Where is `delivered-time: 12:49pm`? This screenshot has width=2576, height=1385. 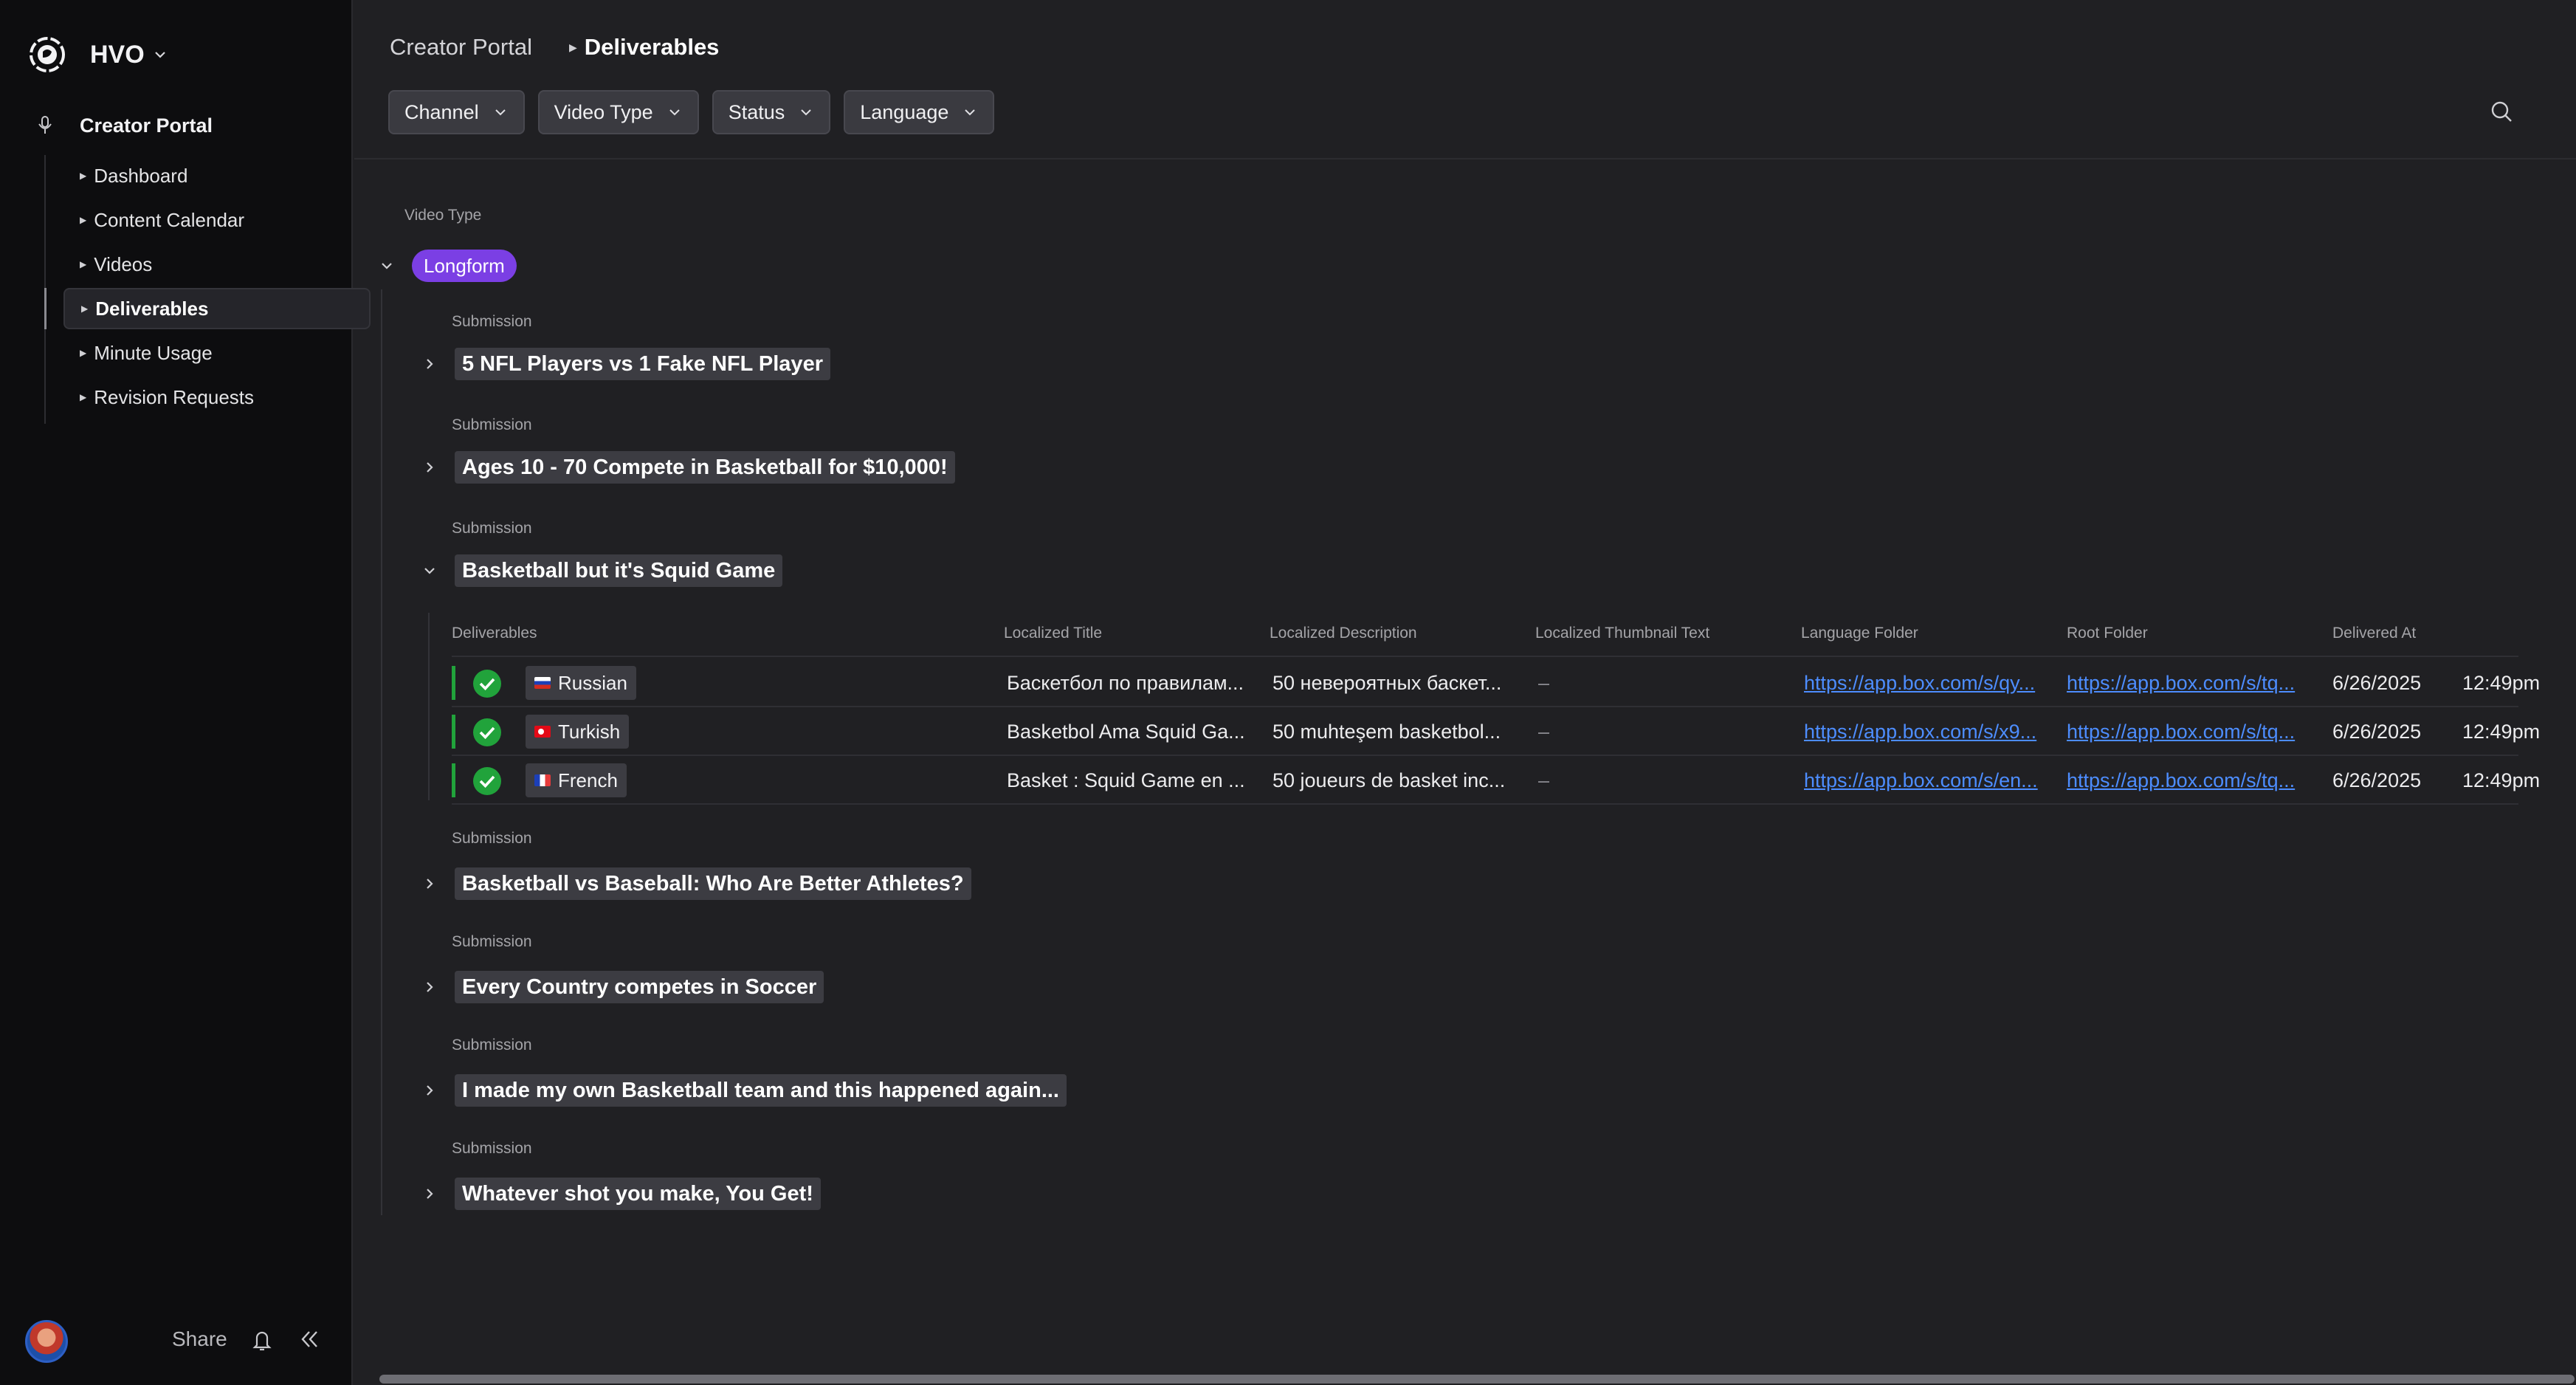
delivered-time: 12:49pm is located at coordinates (2502, 732).